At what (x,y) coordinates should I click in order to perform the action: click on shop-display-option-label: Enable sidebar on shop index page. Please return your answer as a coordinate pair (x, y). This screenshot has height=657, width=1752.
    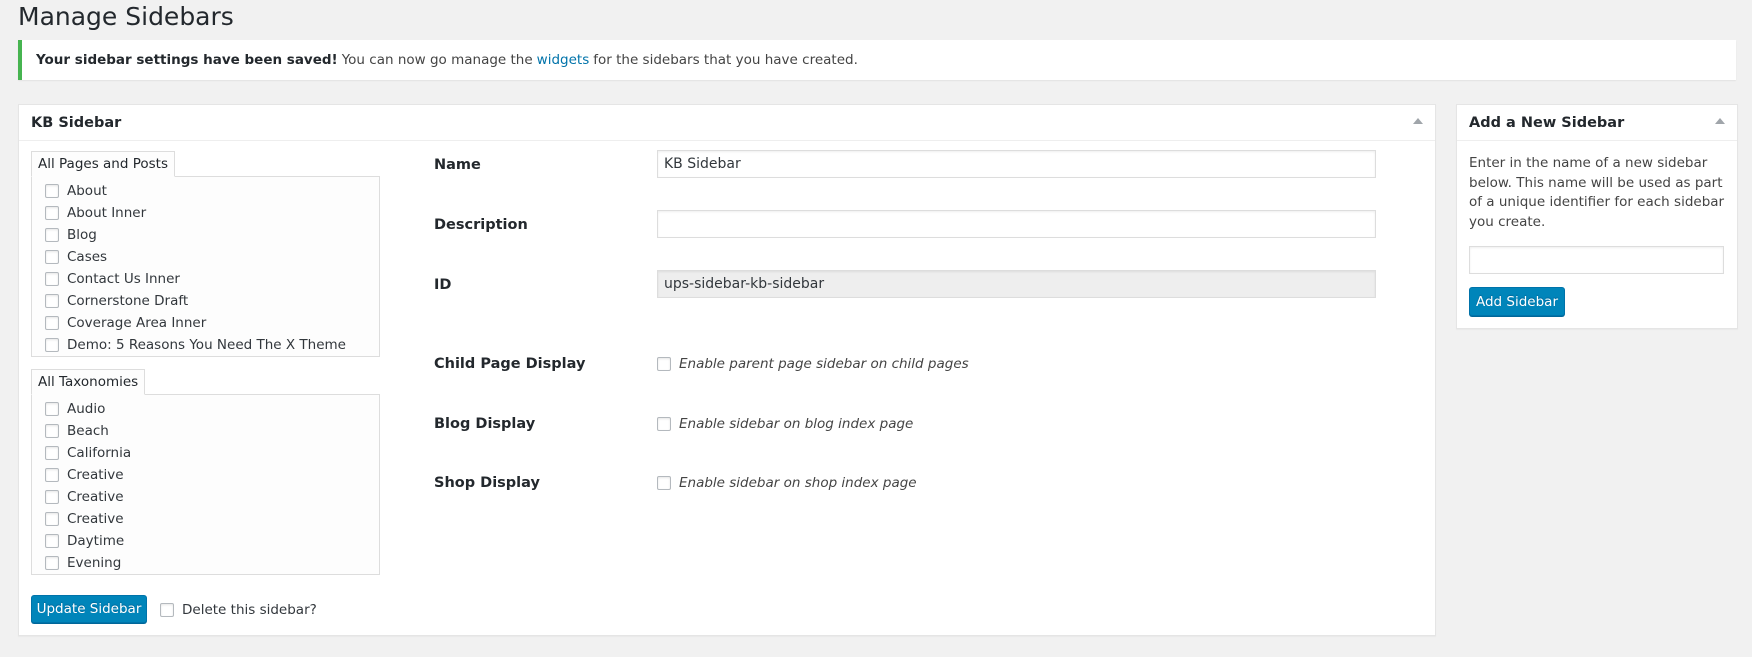
    Looking at the image, I should click on (798, 483).